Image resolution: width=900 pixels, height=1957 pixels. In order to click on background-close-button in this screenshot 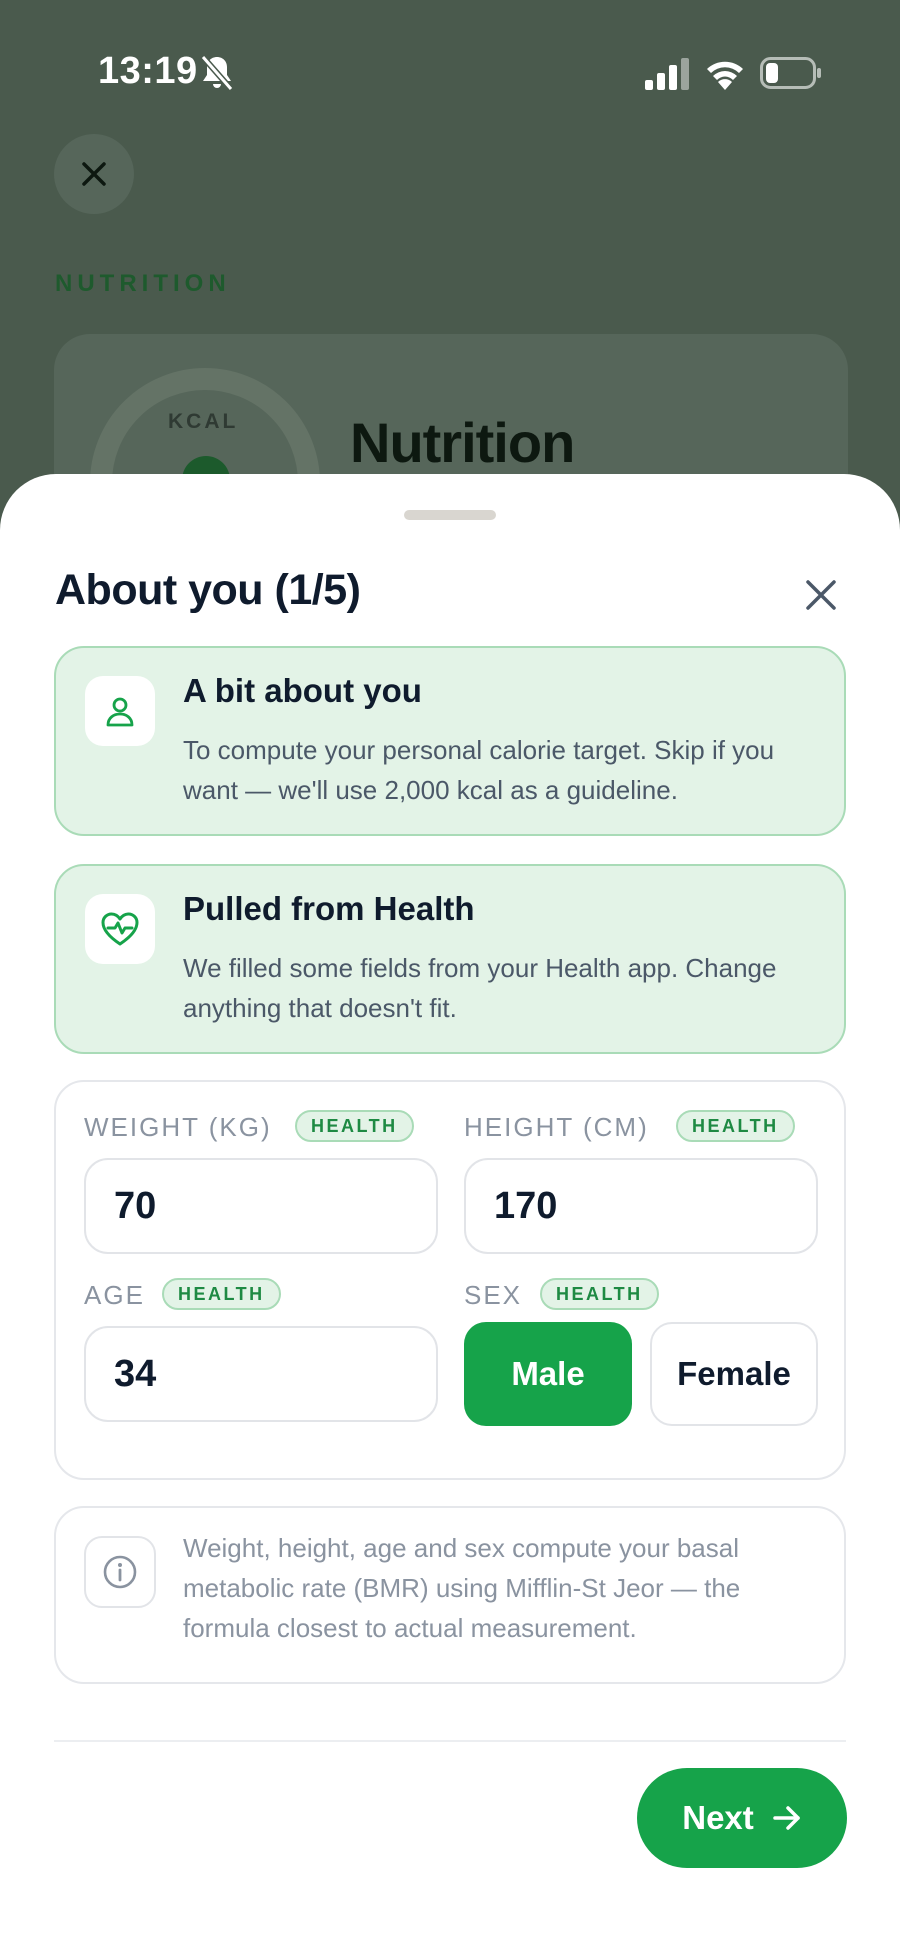, I will do `click(94, 174)`.